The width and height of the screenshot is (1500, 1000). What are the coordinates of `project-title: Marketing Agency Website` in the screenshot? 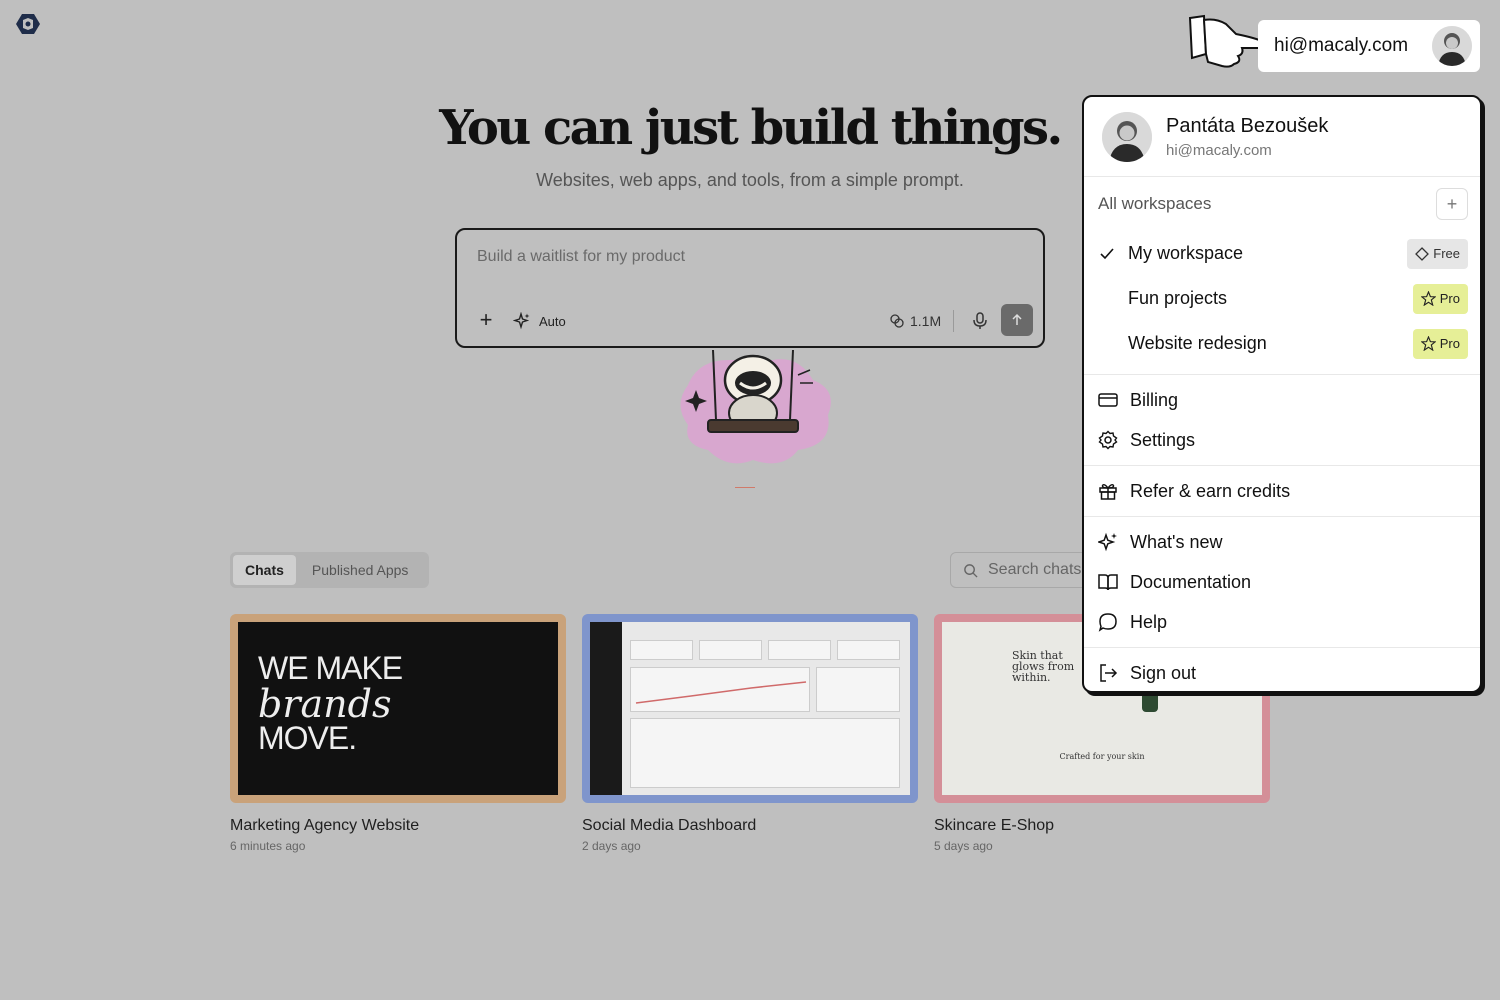 It's located at (398, 826).